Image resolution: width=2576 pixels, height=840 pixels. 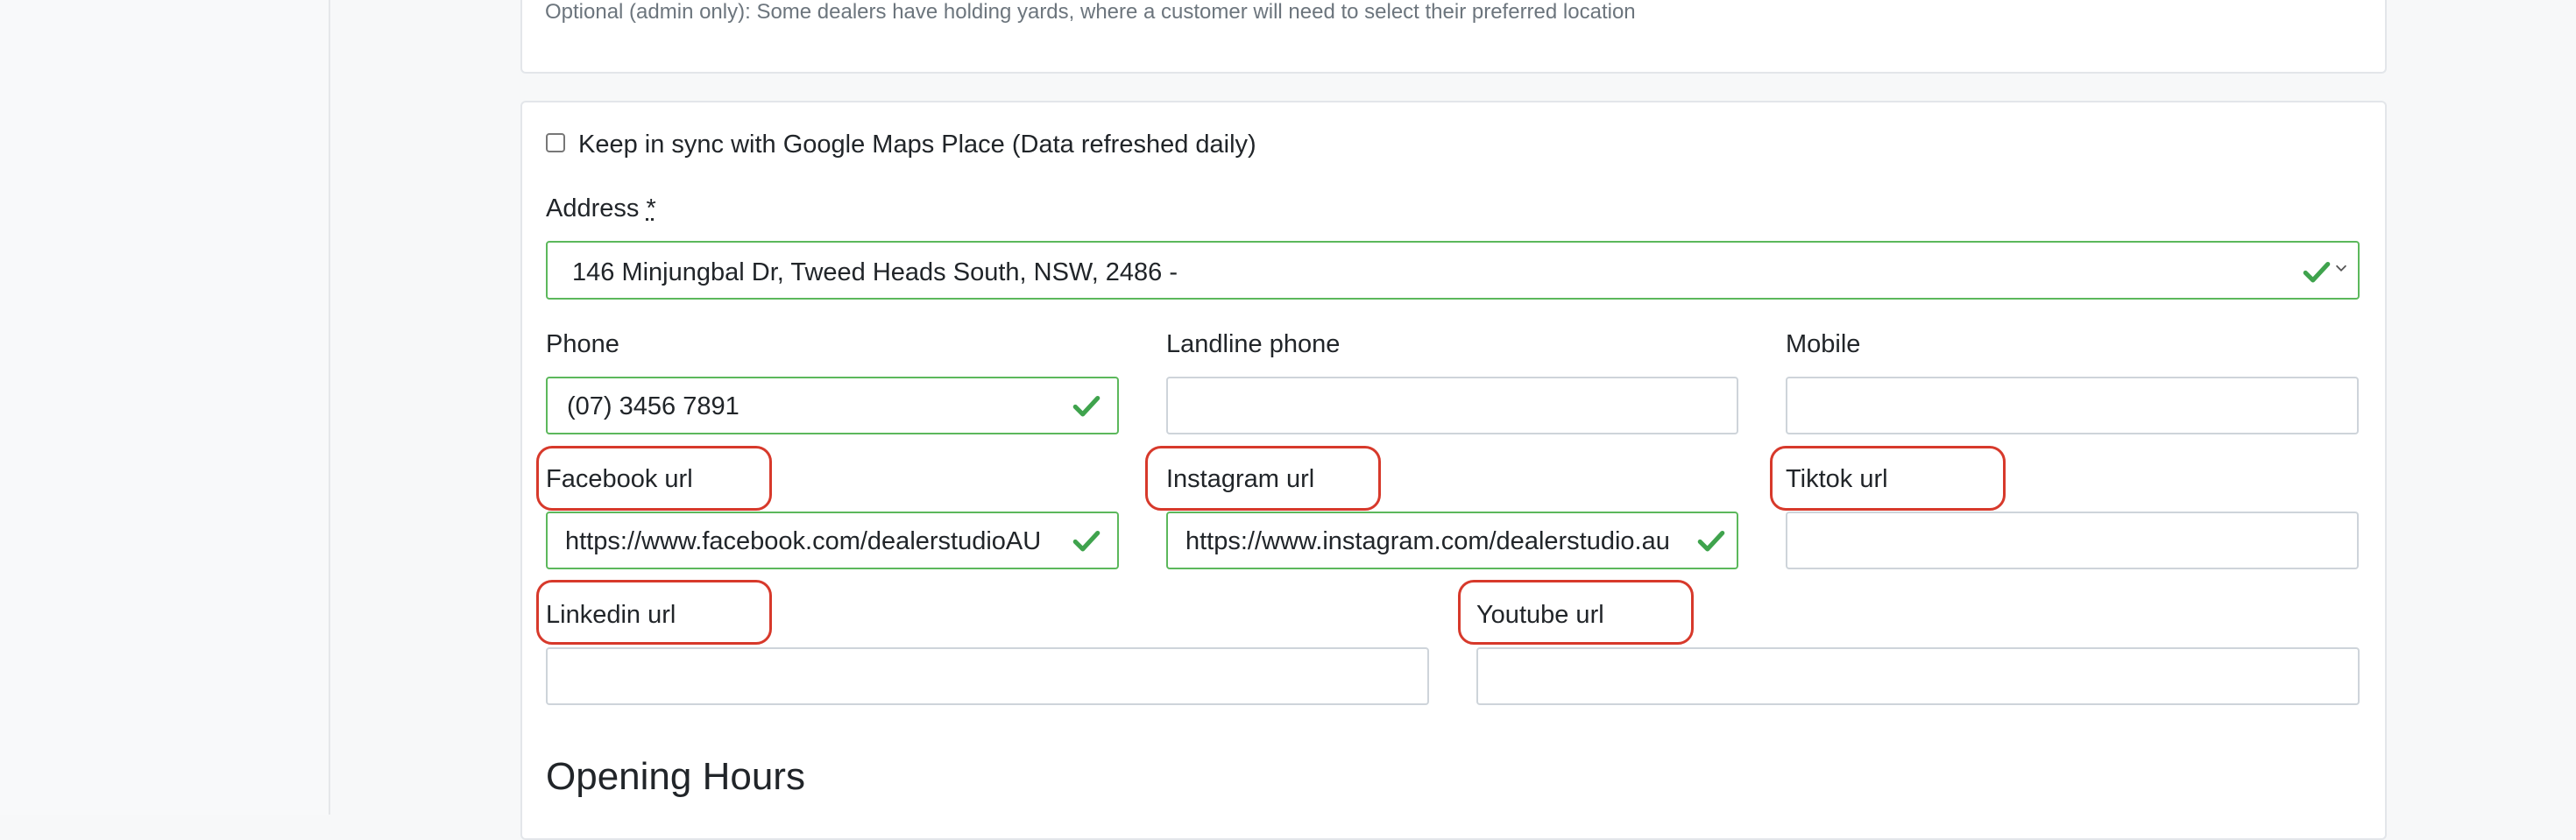 What do you see at coordinates (1540, 615) in the screenshot?
I see `youtube-label: Youtube url` at bounding box center [1540, 615].